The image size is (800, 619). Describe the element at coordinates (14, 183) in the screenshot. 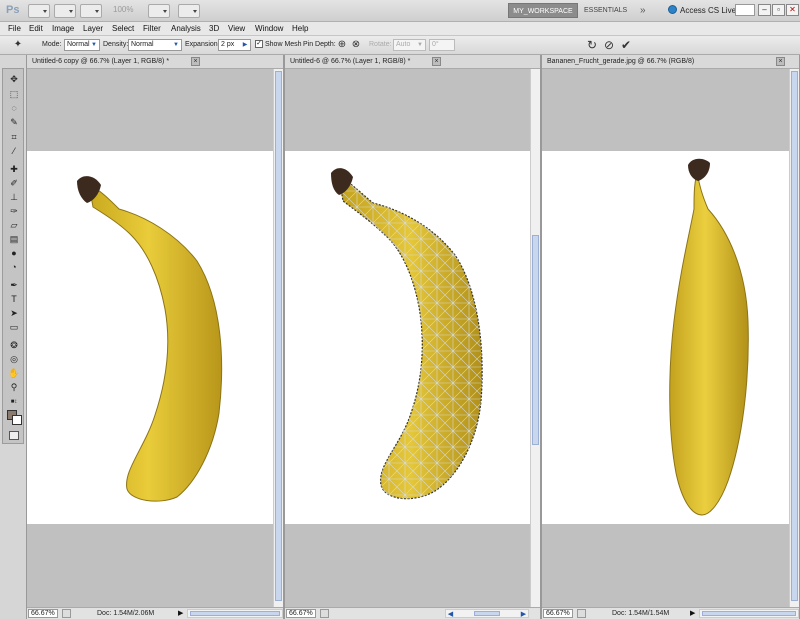

I see `brush-tool-icon: ✐` at that location.